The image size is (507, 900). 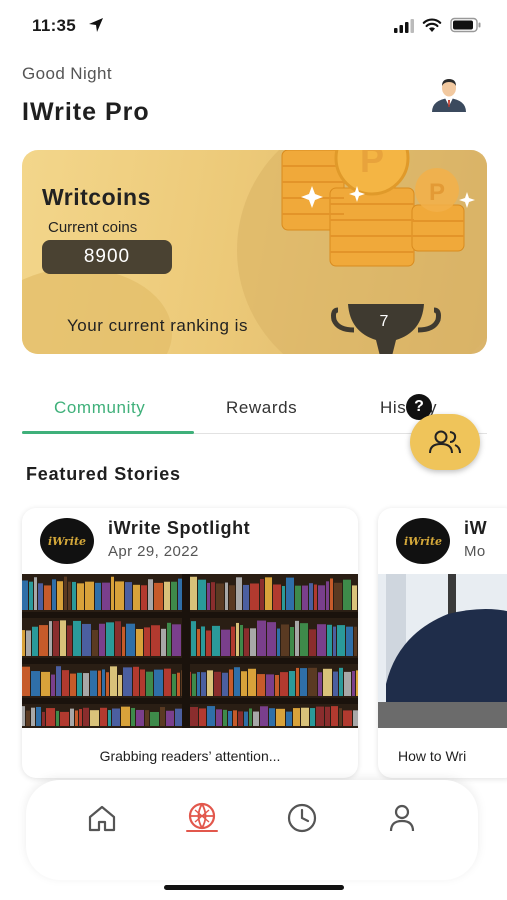 What do you see at coordinates (252, 830) in the screenshot?
I see `bottom-nav` at bounding box center [252, 830].